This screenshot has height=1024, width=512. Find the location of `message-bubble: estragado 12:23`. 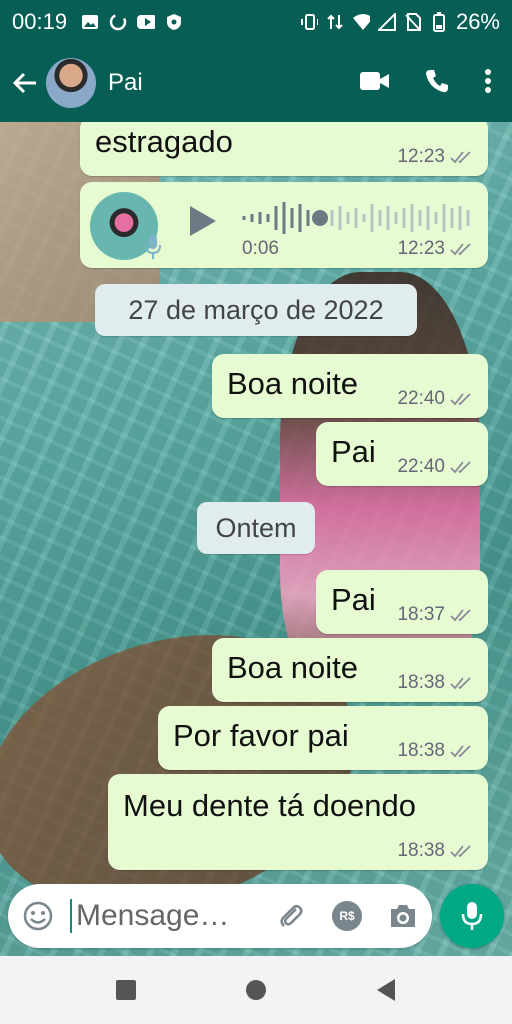

message-bubble: estragado 12:23 is located at coordinates (284, 149).